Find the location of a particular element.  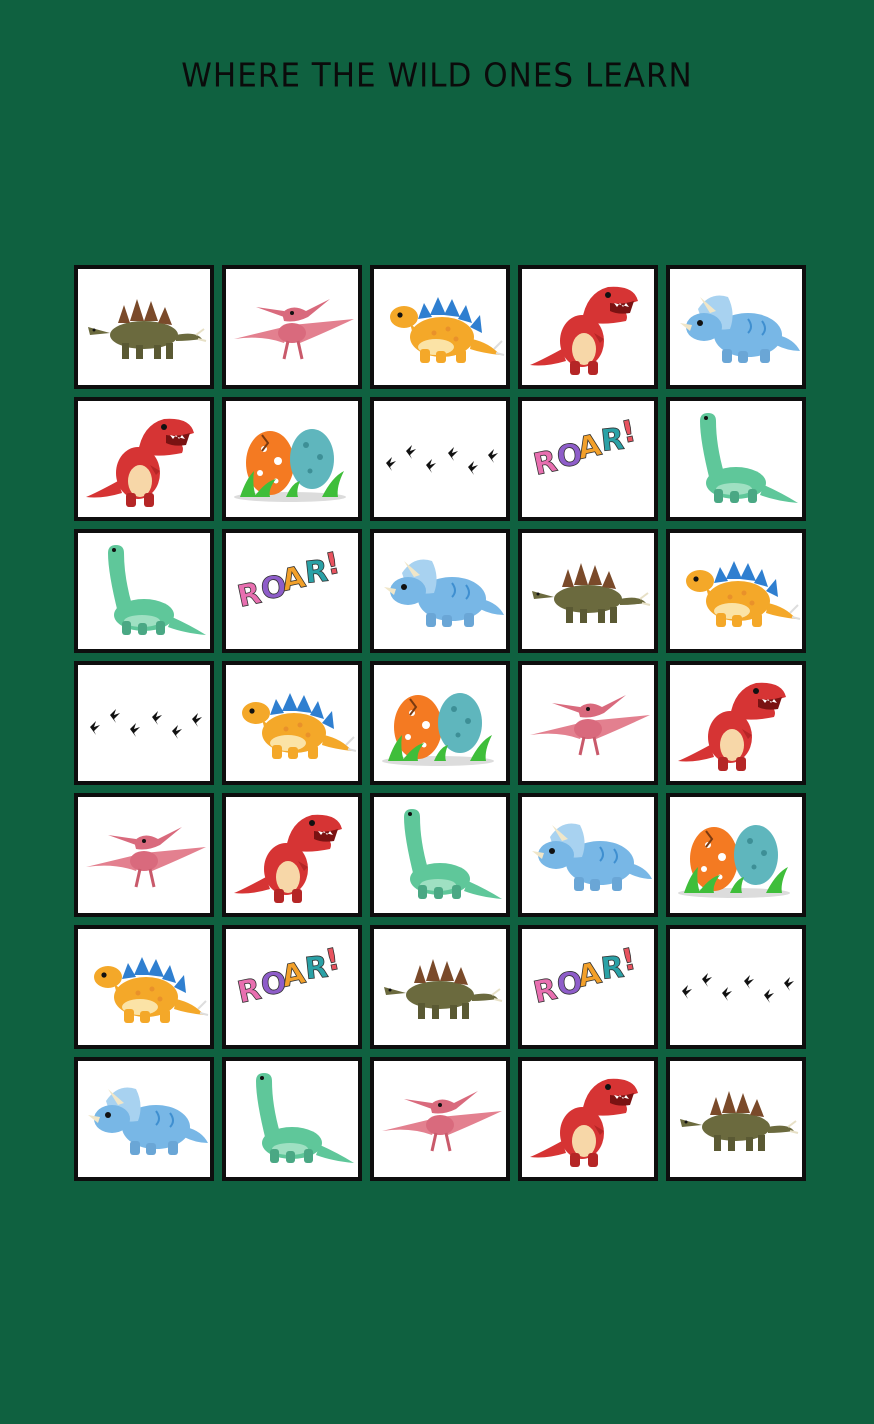

page-title: WHERE THE WILD ONES LEARN is located at coordinates (437, 76).